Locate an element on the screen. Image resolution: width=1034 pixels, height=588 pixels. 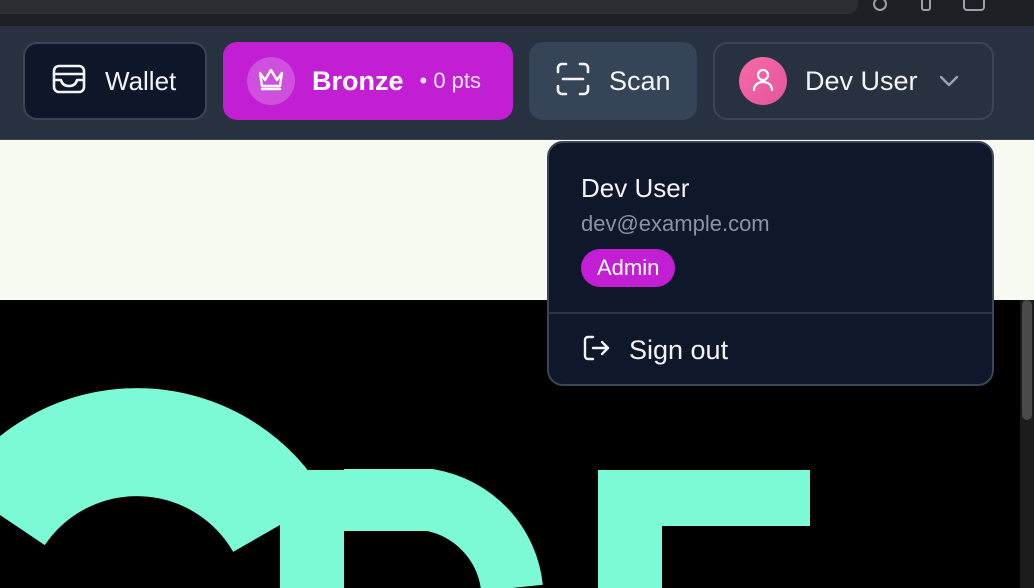
scan-button: Scan is located at coordinates (613, 81).